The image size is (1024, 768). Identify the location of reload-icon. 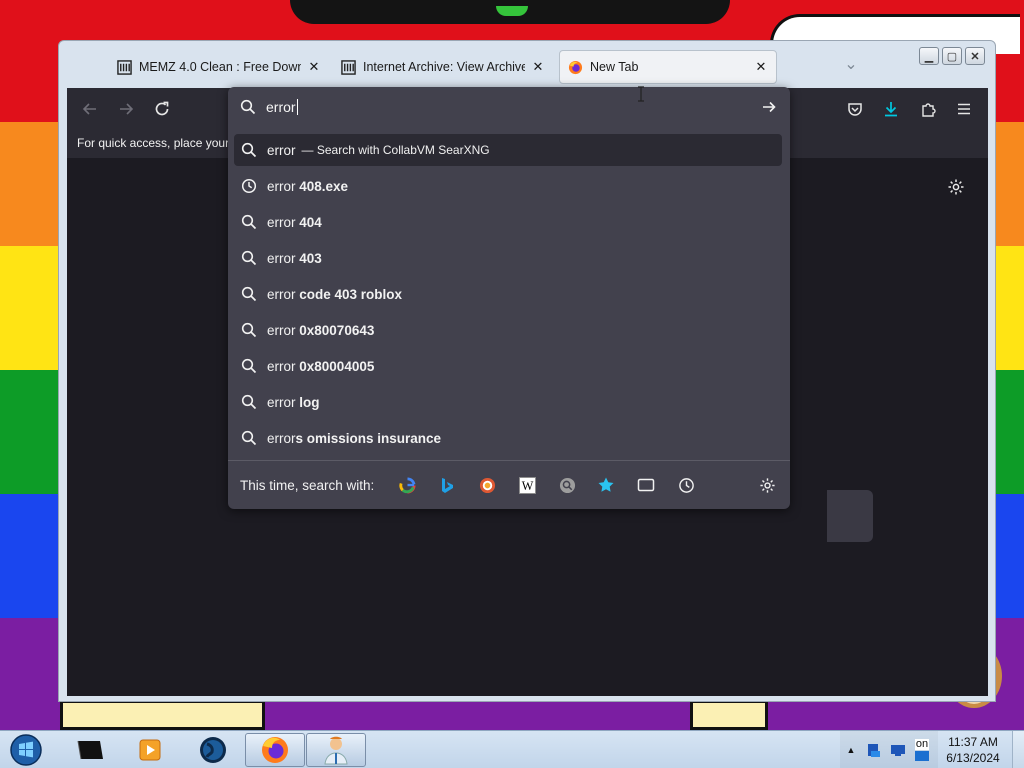
(162, 108).